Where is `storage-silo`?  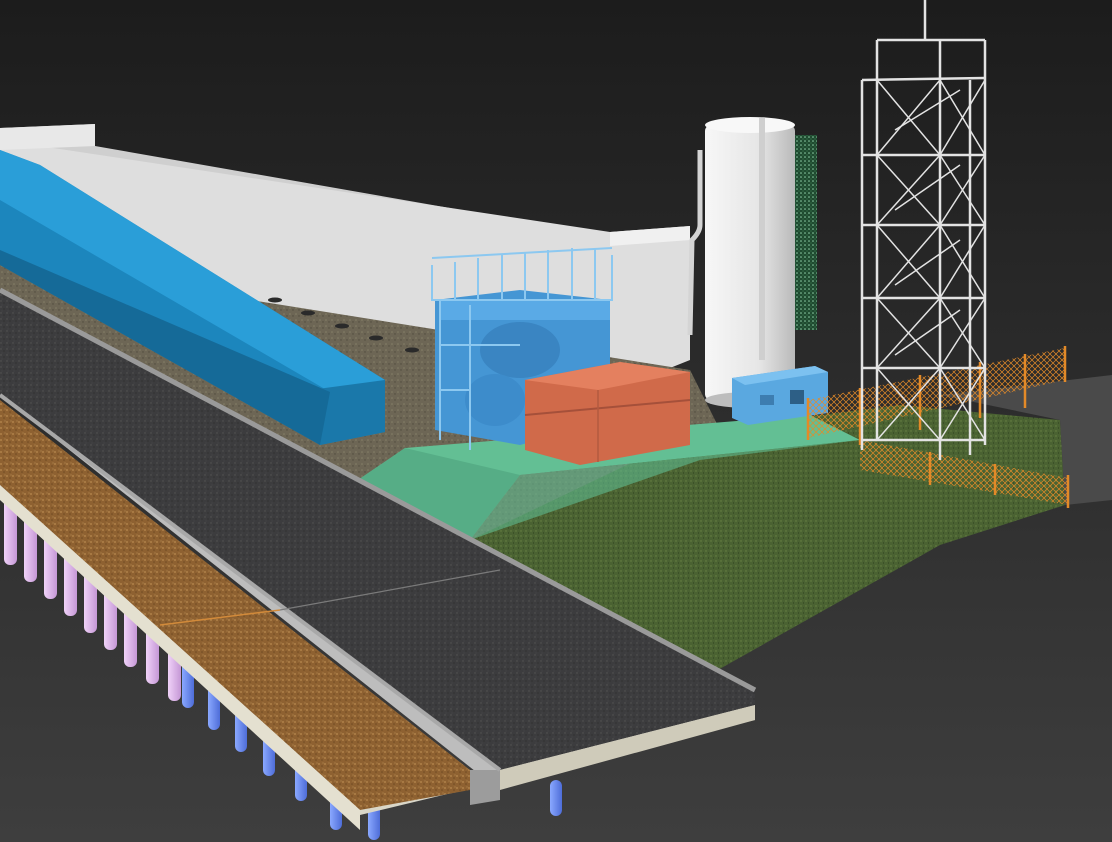
storage-silo is located at coordinates (741, 262).